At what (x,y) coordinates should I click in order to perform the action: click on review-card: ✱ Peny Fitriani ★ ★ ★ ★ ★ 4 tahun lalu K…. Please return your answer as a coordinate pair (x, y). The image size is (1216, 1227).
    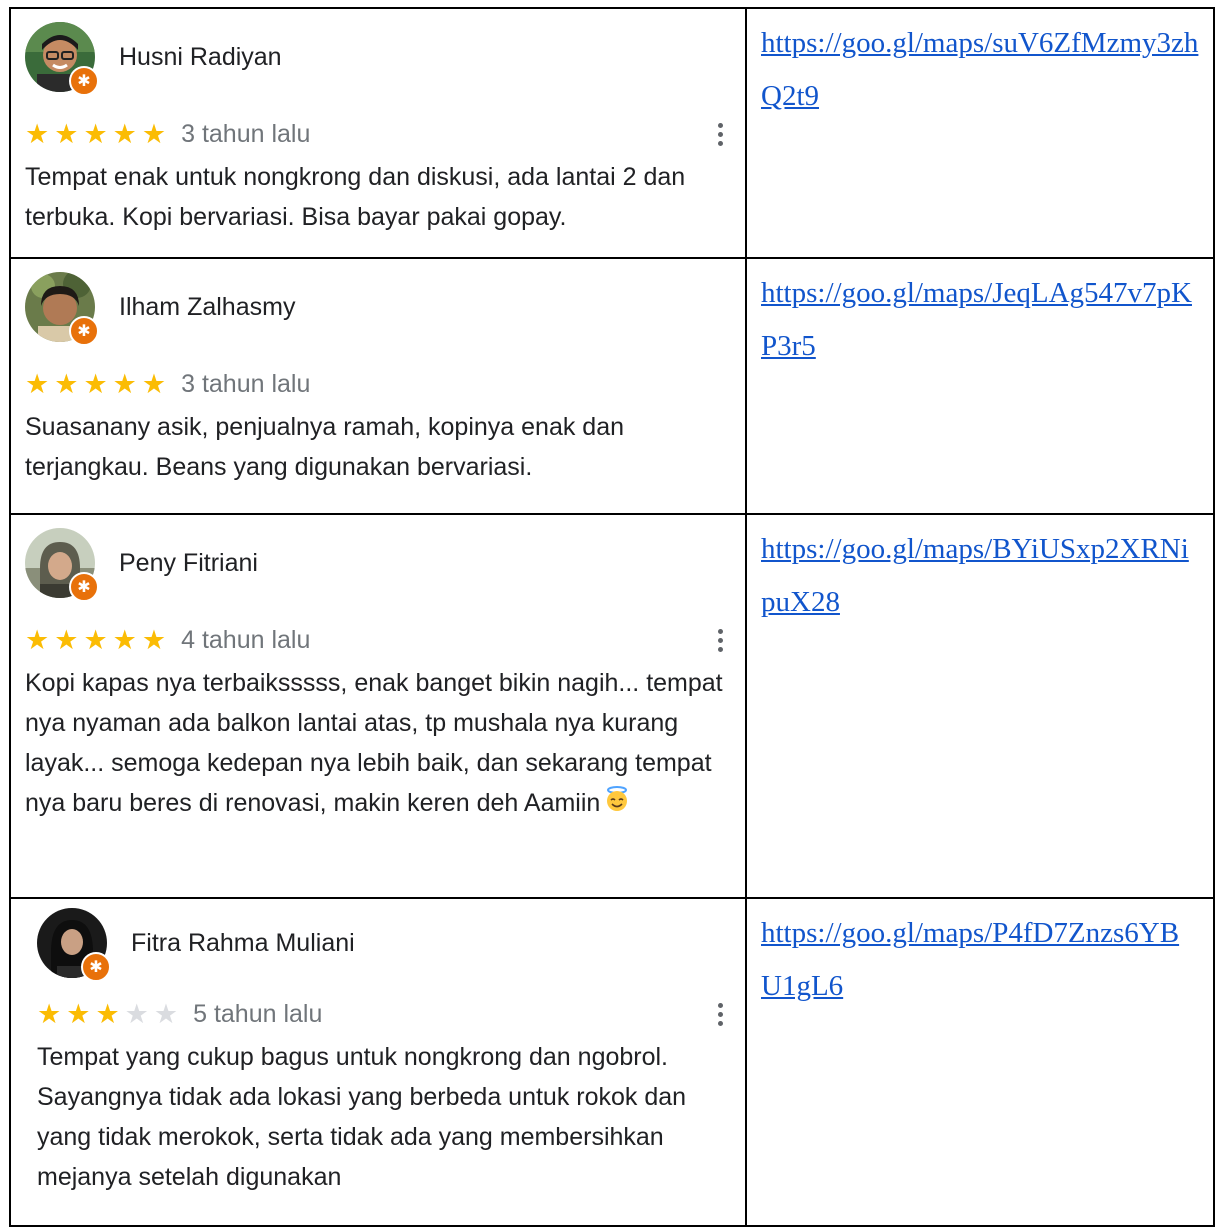
    Looking at the image, I should click on (375, 674).